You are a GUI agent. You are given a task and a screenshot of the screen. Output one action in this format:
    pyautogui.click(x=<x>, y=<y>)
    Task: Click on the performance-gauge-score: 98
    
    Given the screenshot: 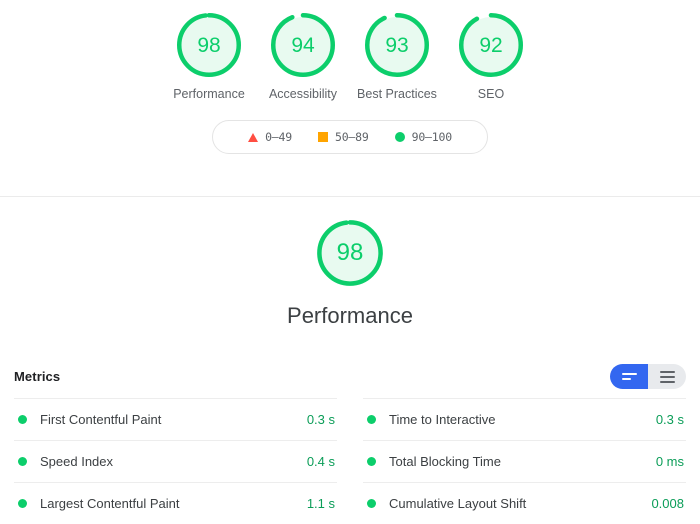 What is the action you would take?
    pyautogui.click(x=350, y=252)
    